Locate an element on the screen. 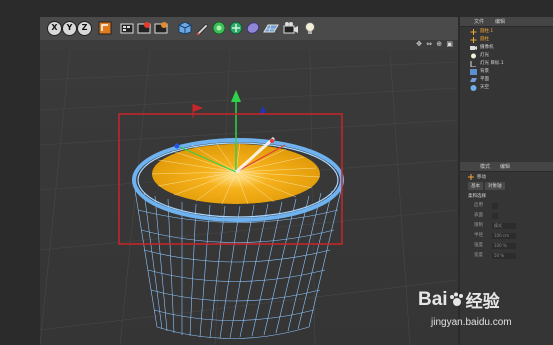 Image resolution: width=553 pixels, height=345 pixels. target-light-icon is located at coordinates (473, 64).